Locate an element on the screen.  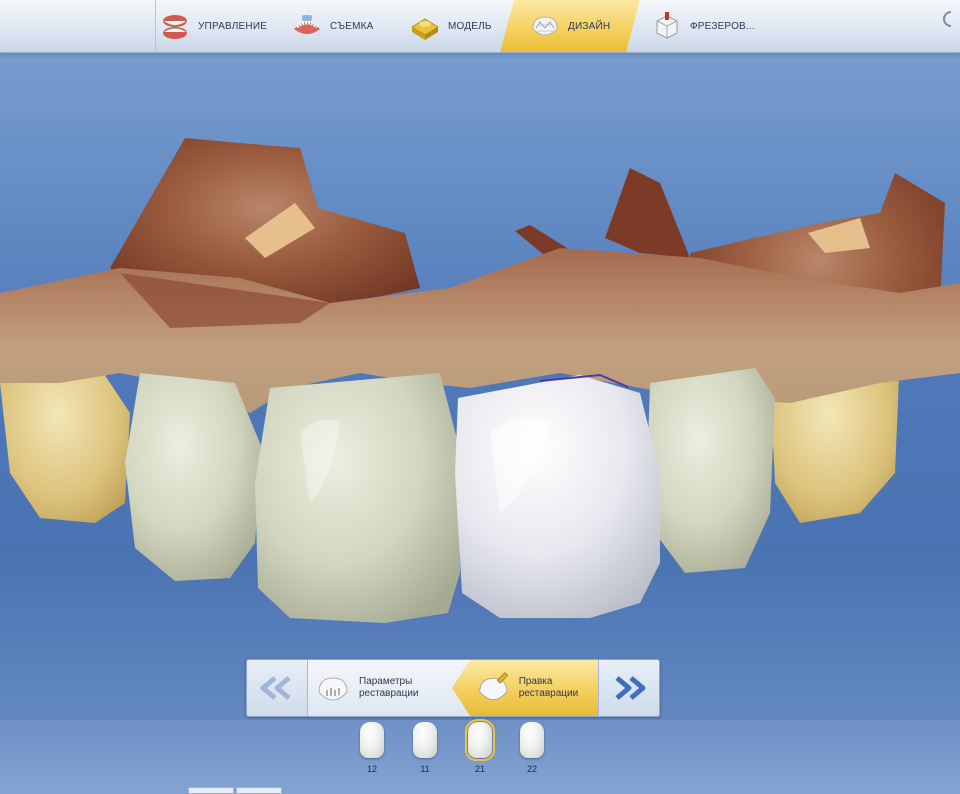
restoration-edit-icon is located at coordinates (494, 686).